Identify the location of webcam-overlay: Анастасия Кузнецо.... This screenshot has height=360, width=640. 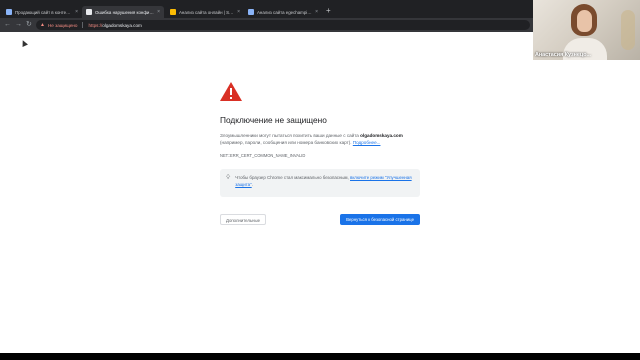
(586, 30).